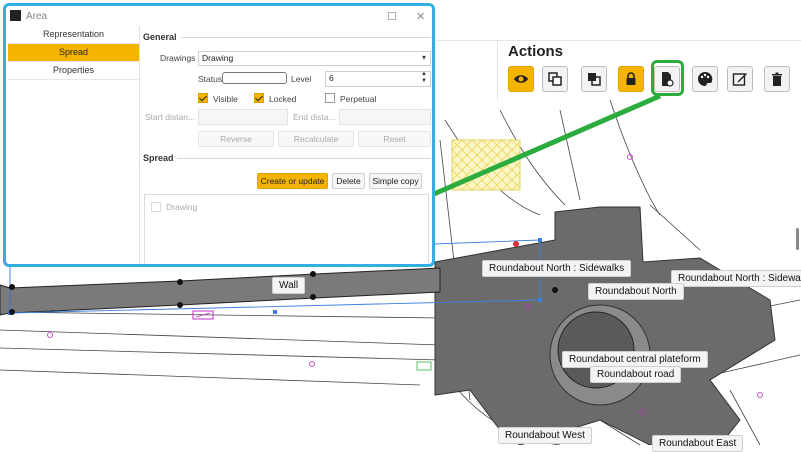 The width and height of the screenshot is (801, 452). I want to click on style-button, so click(705, 79).